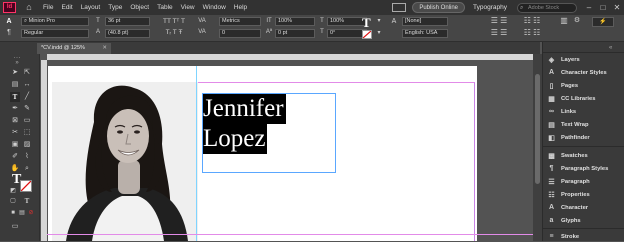  What do you see at coordinates (9, 32) in the screenshot?
I see `paragraph-formatting-icon: ¶` at bounding box center [9, 32].